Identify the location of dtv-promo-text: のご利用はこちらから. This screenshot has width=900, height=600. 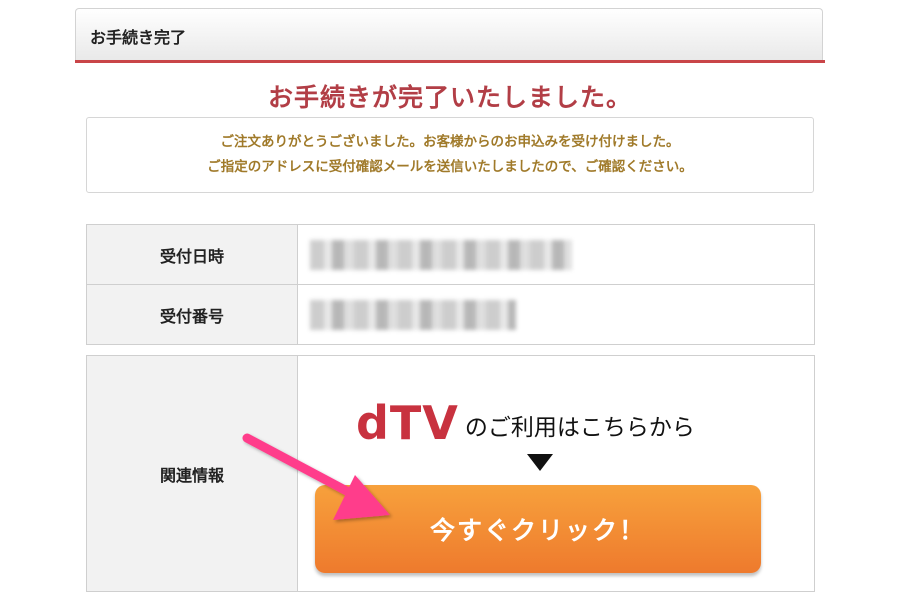
(579, 428).